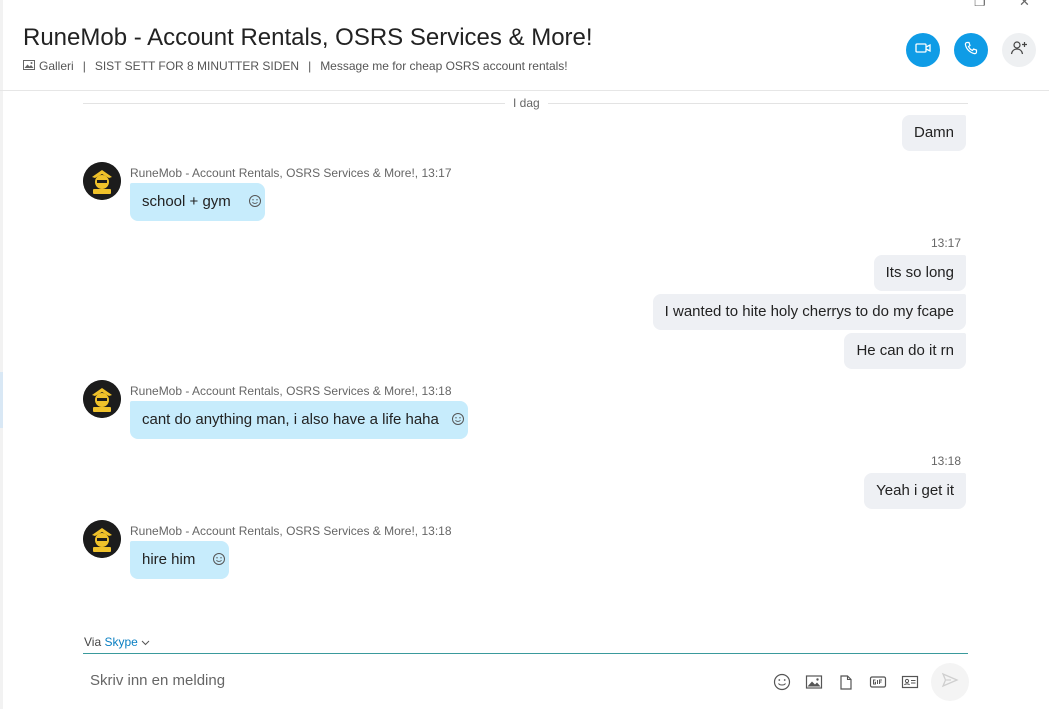  I want to click on incoming-message: hire him, so click(179, 560).